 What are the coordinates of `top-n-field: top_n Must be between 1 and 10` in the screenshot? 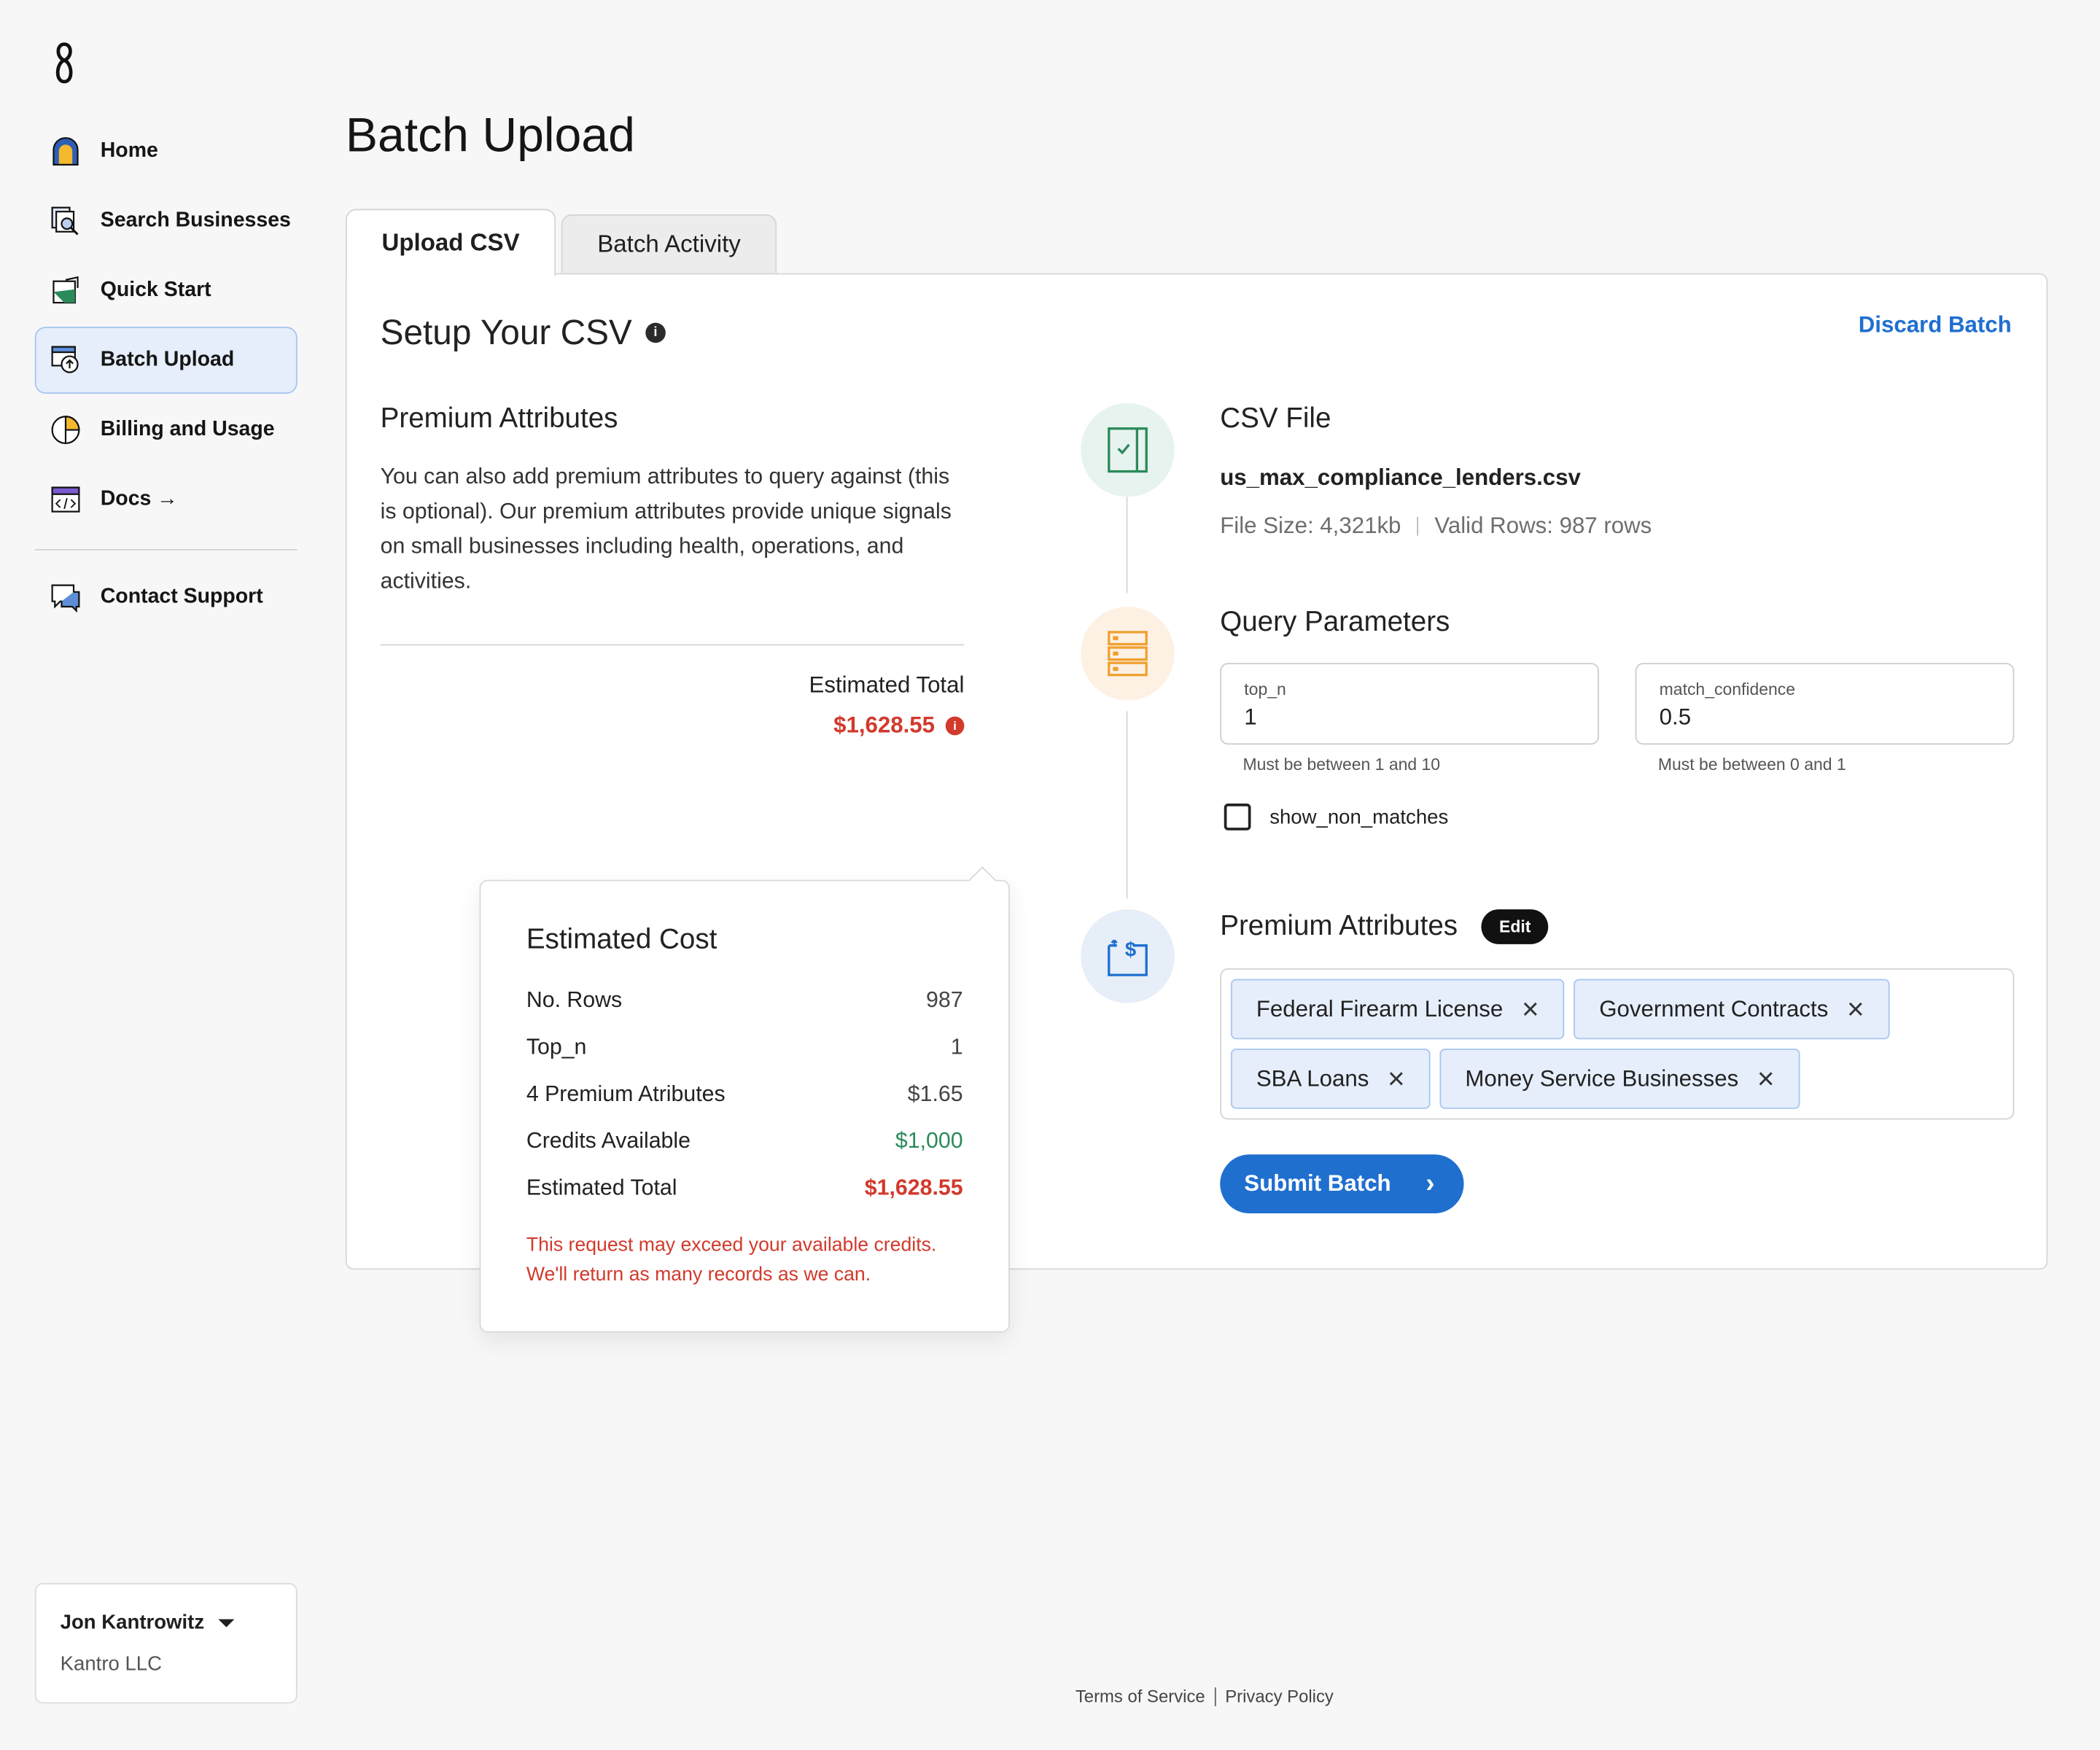 It's located at (1410, 718).